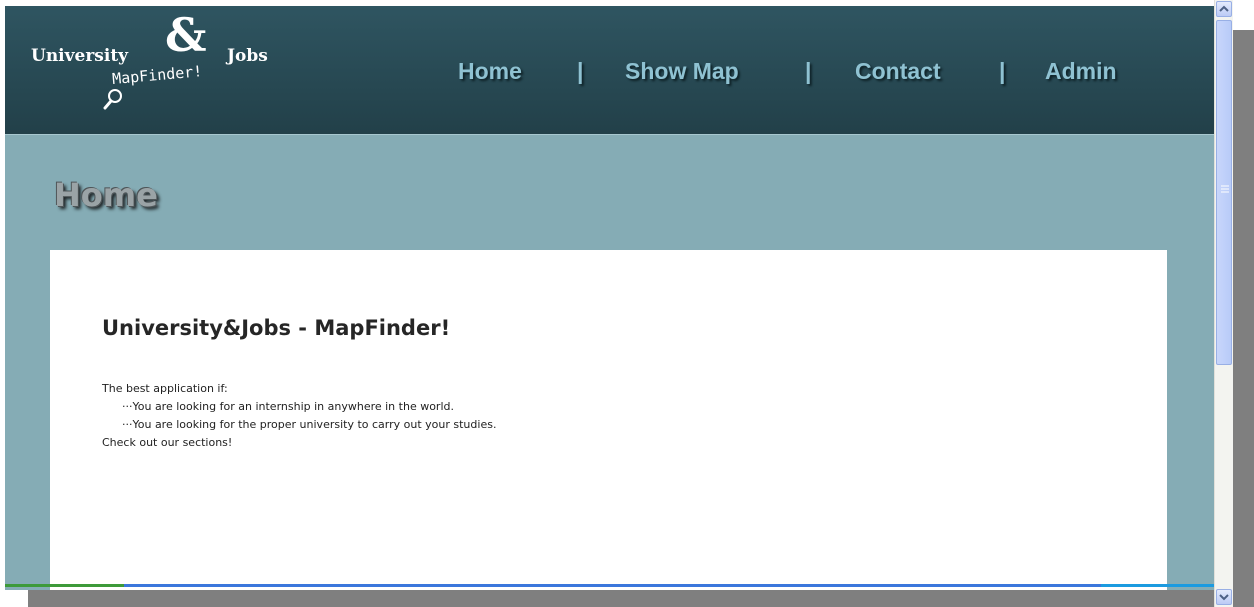  I want to click on scroll-up-button, so click(1224, 9).